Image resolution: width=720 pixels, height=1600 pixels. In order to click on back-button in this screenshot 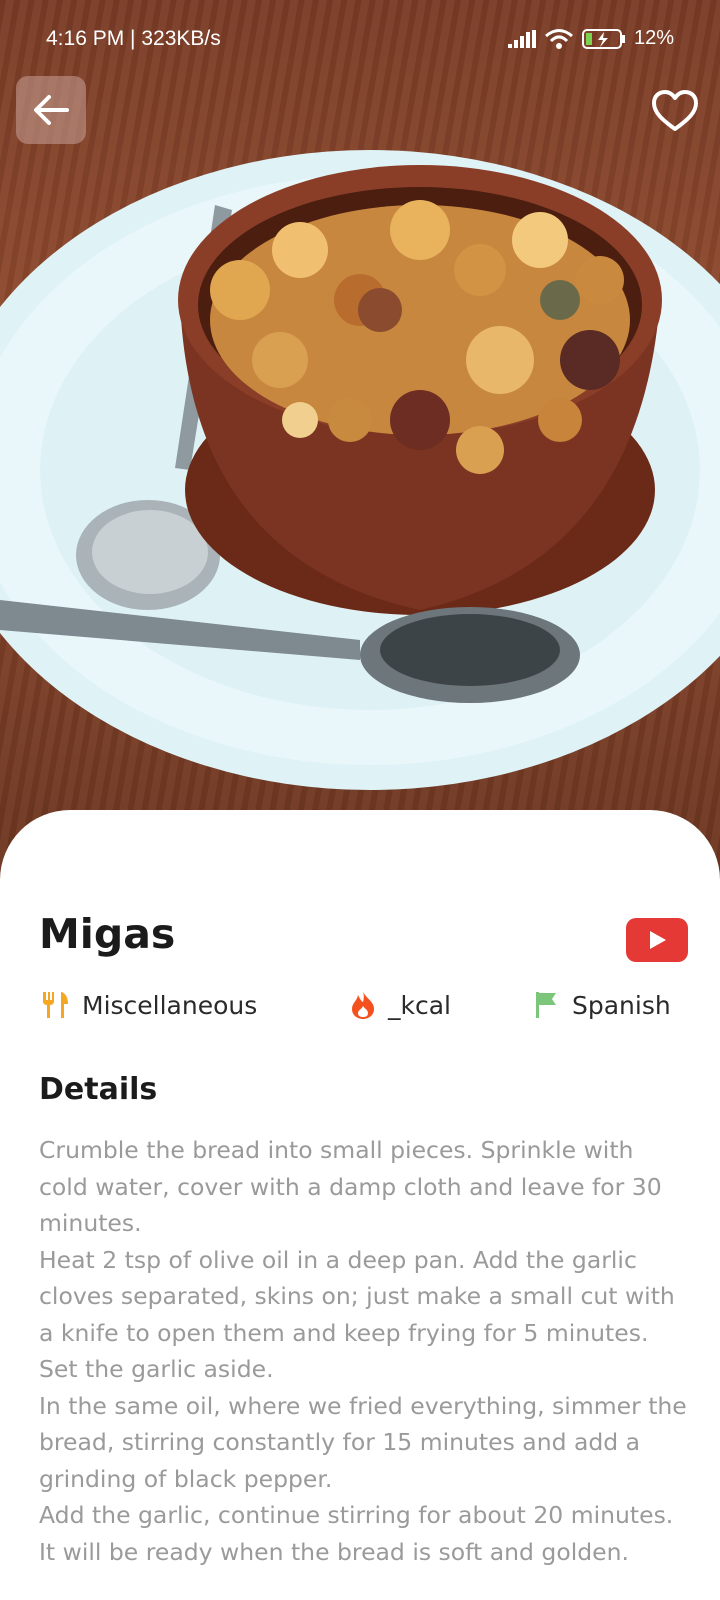, I will do `click(51, 110)`.